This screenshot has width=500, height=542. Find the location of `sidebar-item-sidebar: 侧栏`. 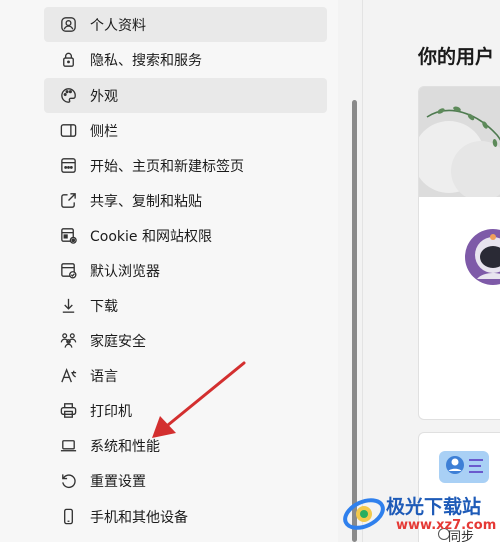

sidebar-item-sidebar: 侧栏 is located at coordinates (185, 130).